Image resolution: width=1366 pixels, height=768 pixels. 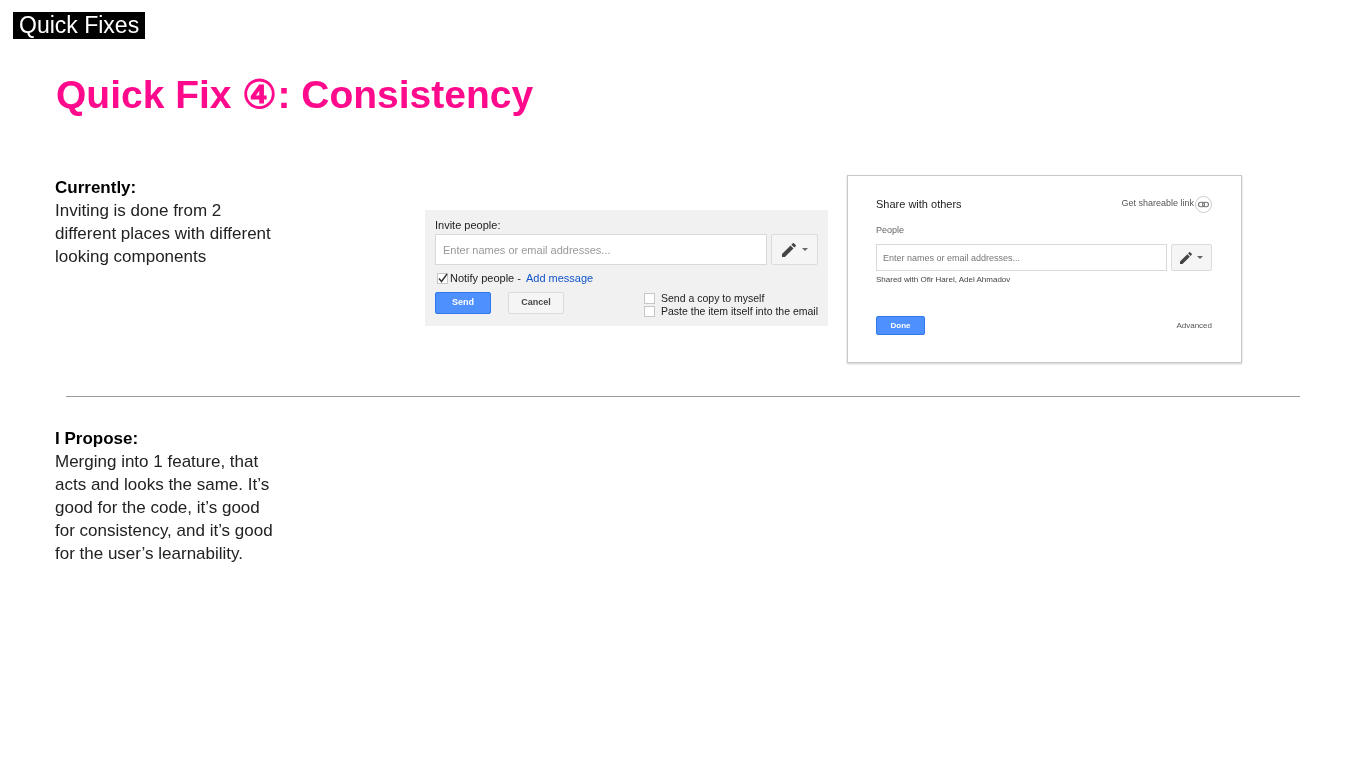 What do you see at coordinates (485, 278) in the screenshot?
I see `checkbox-label: Notify people -` at bounding box center [485, 278].